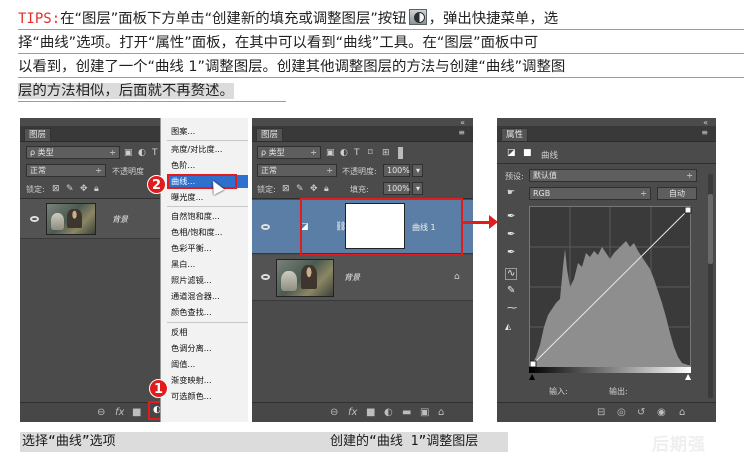  Describe the element at coordinates (511, 291) in the screenshot. I see `pencil-icon: ✎` at that location.